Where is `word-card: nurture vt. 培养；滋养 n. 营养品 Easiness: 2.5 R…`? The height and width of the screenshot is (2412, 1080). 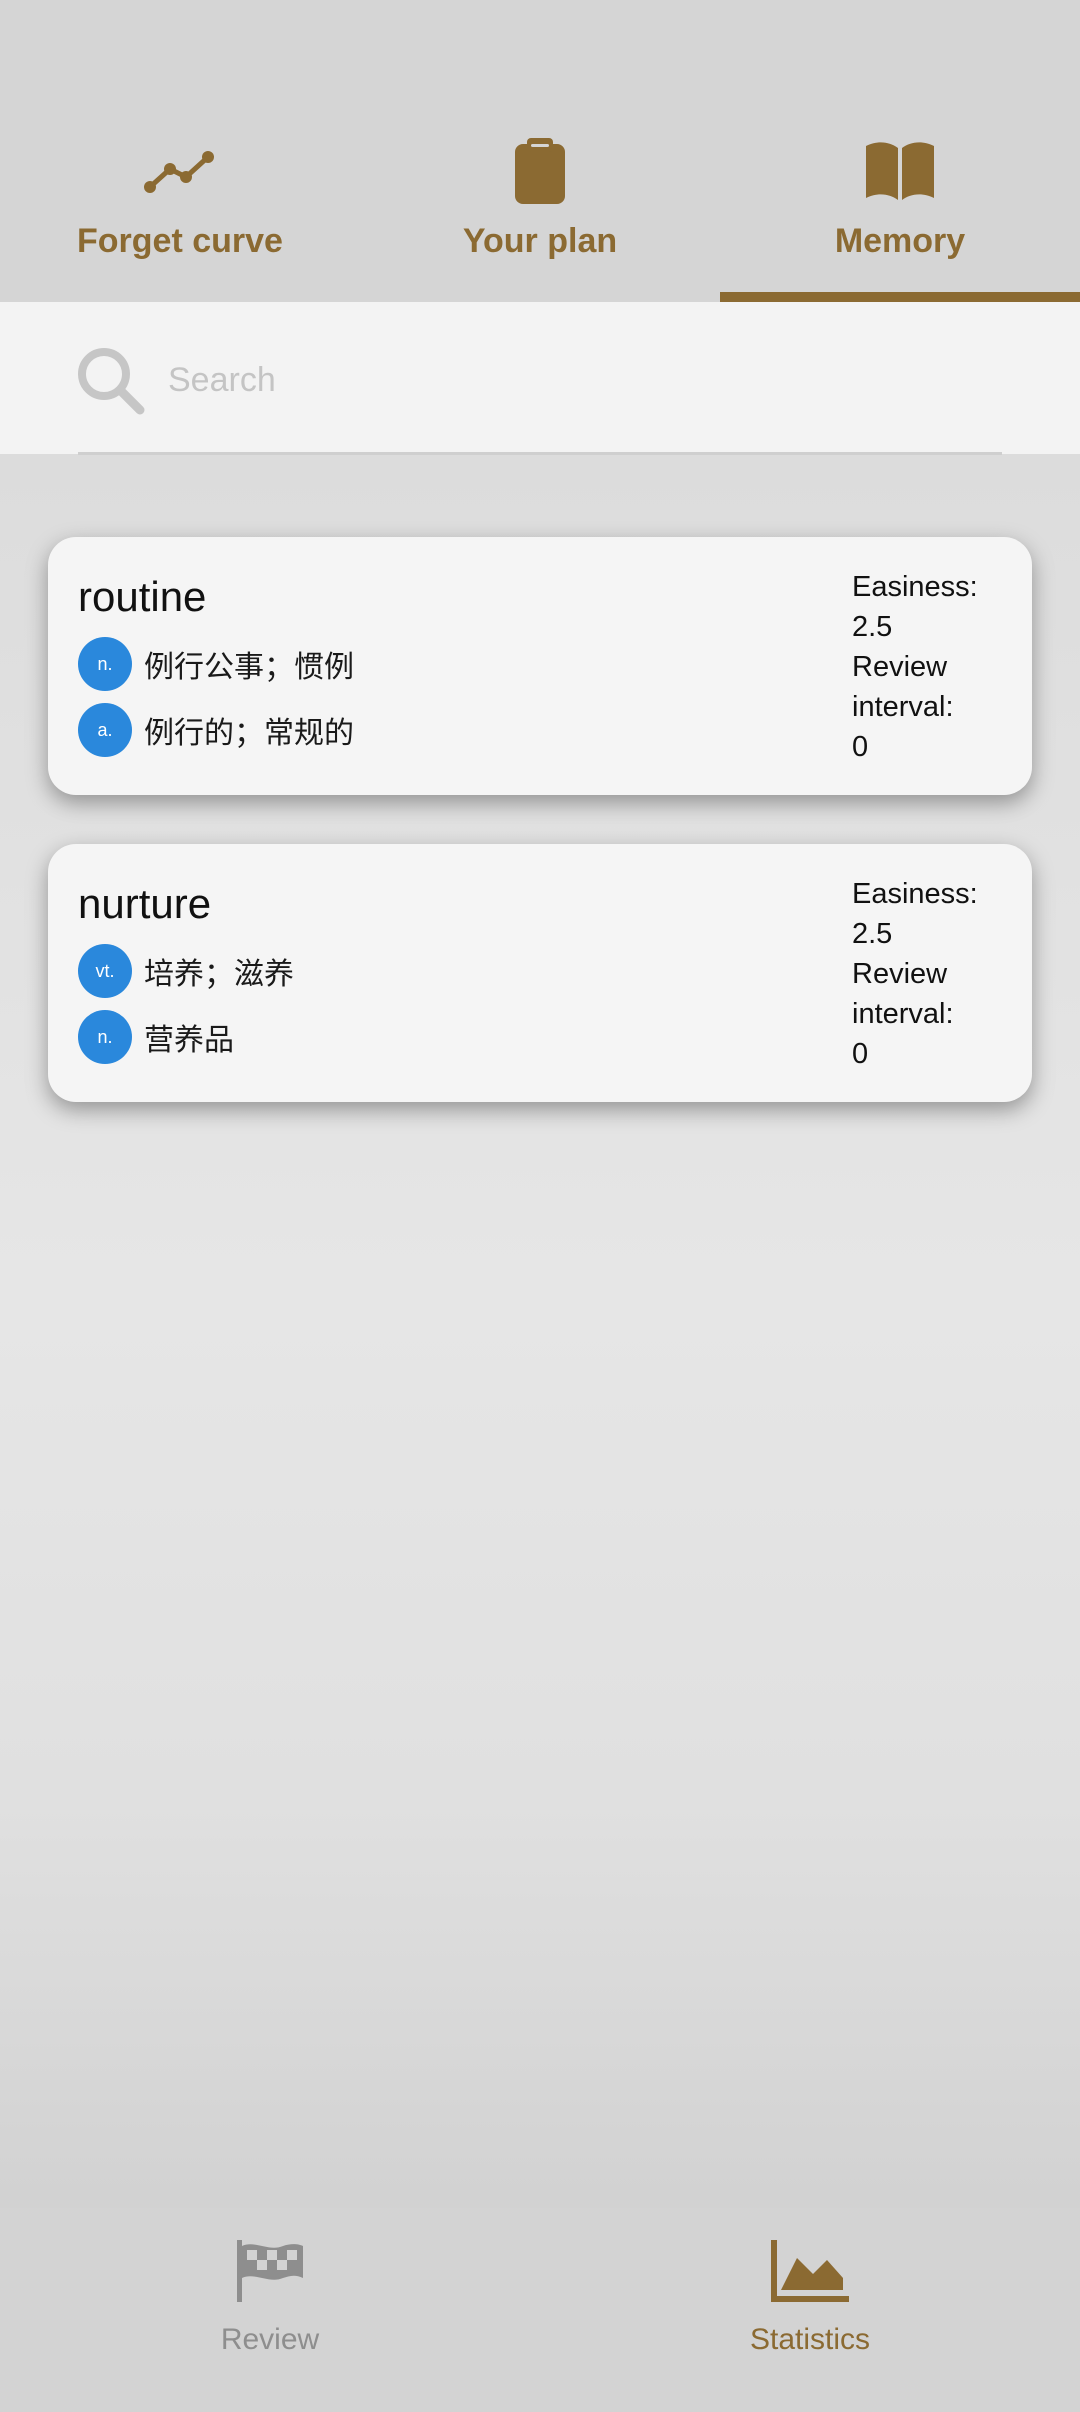 word-card: nurture vt. 培养；滋养 n. 营养品 Easiness: 2.5 R… is located at coordinates (540, 973).